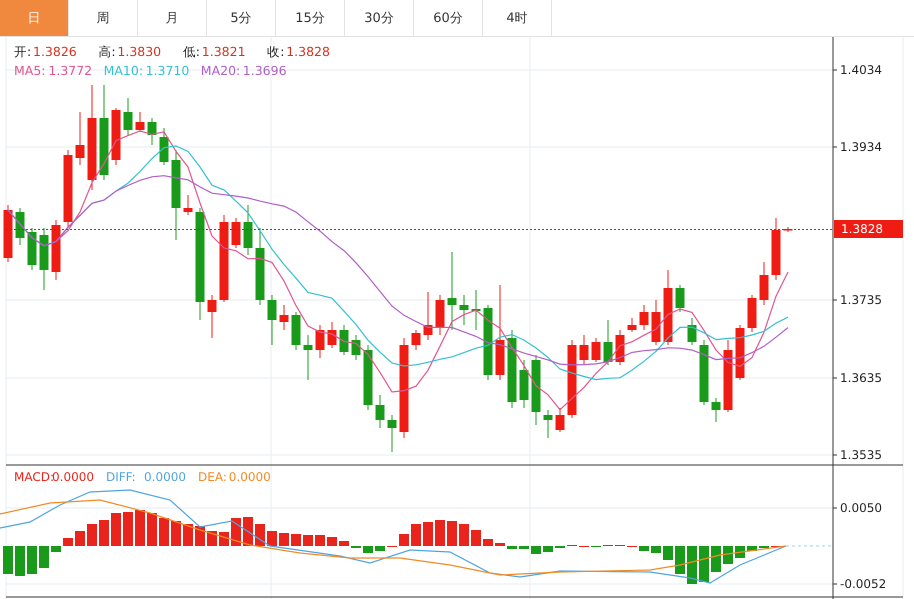 This screenshot has height=599, width=914. I want to click on ohlc-label: 高:, so click(107, 51).